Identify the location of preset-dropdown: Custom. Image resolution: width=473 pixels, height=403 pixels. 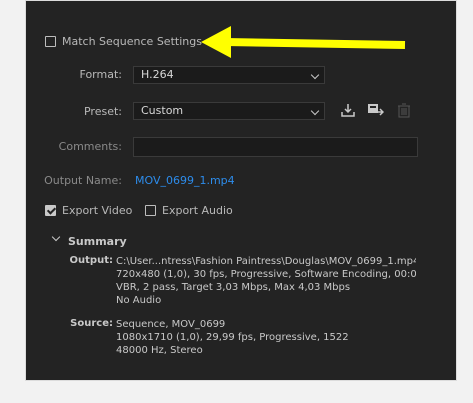
(229, 111).